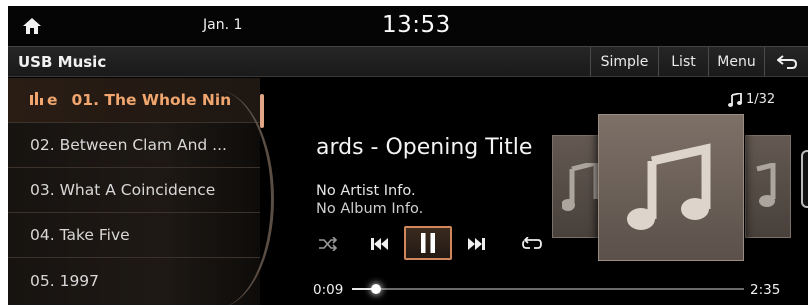 The height and width of the screenshot is (305, 808). I want to click on track-counter: 1/32, so click(751, 99).